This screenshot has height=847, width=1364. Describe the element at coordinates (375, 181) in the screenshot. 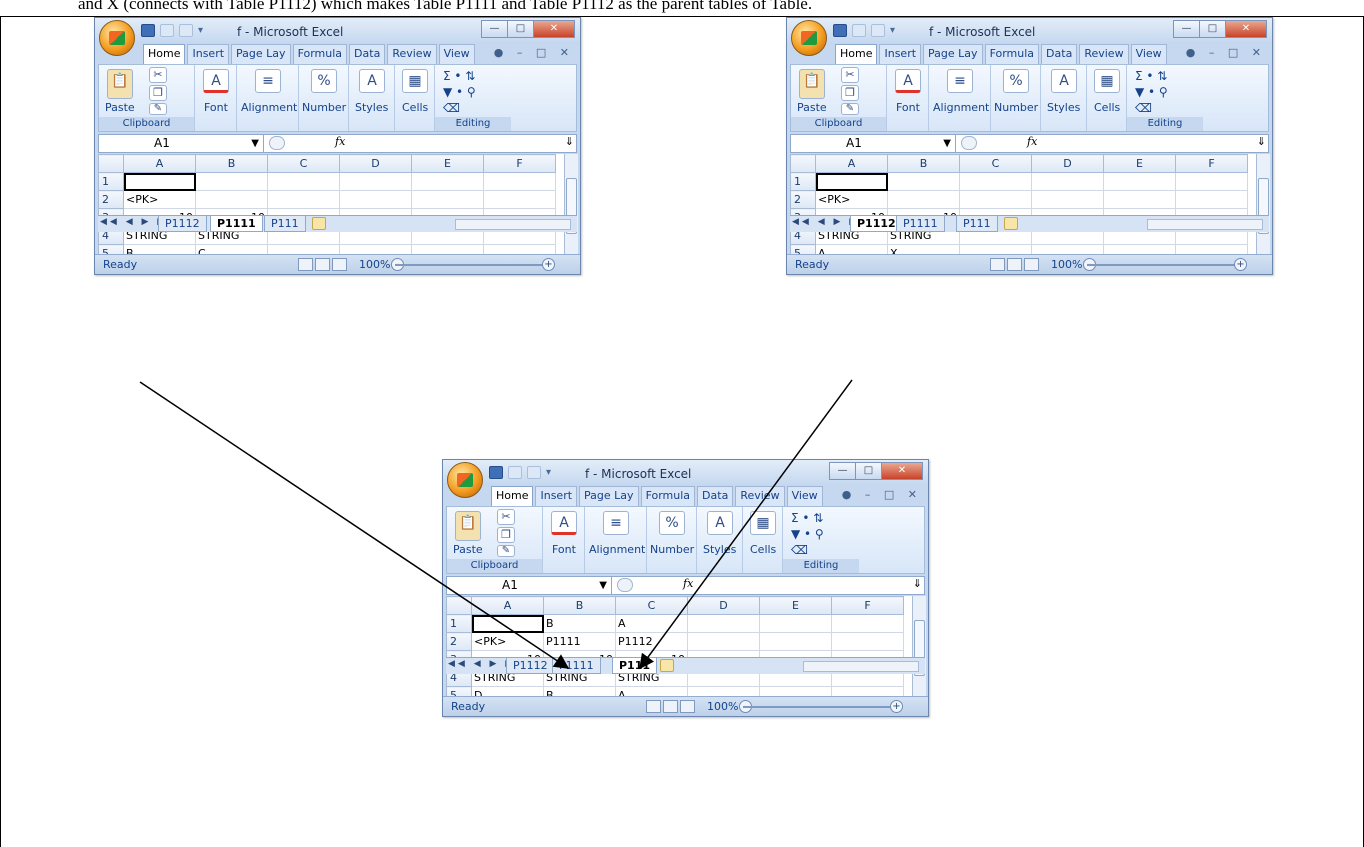

I see `cell-r1-c3` at that location.